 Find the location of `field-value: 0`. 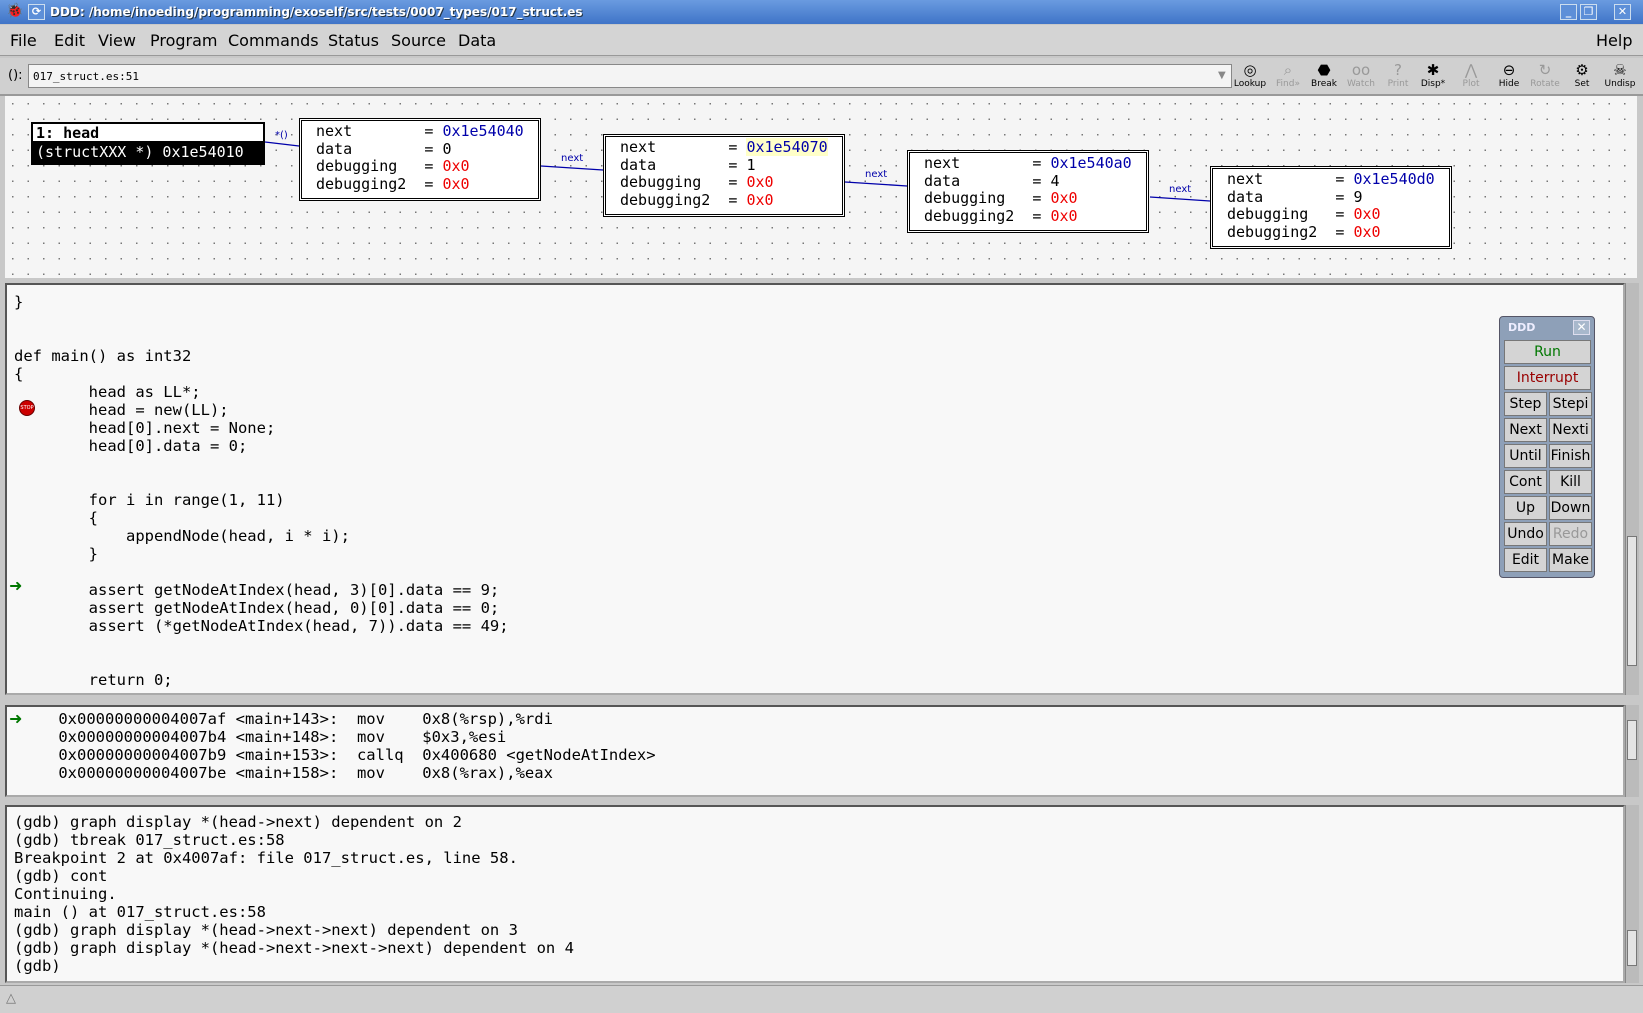

field-value: 0 is located at coordinates (447, 148).